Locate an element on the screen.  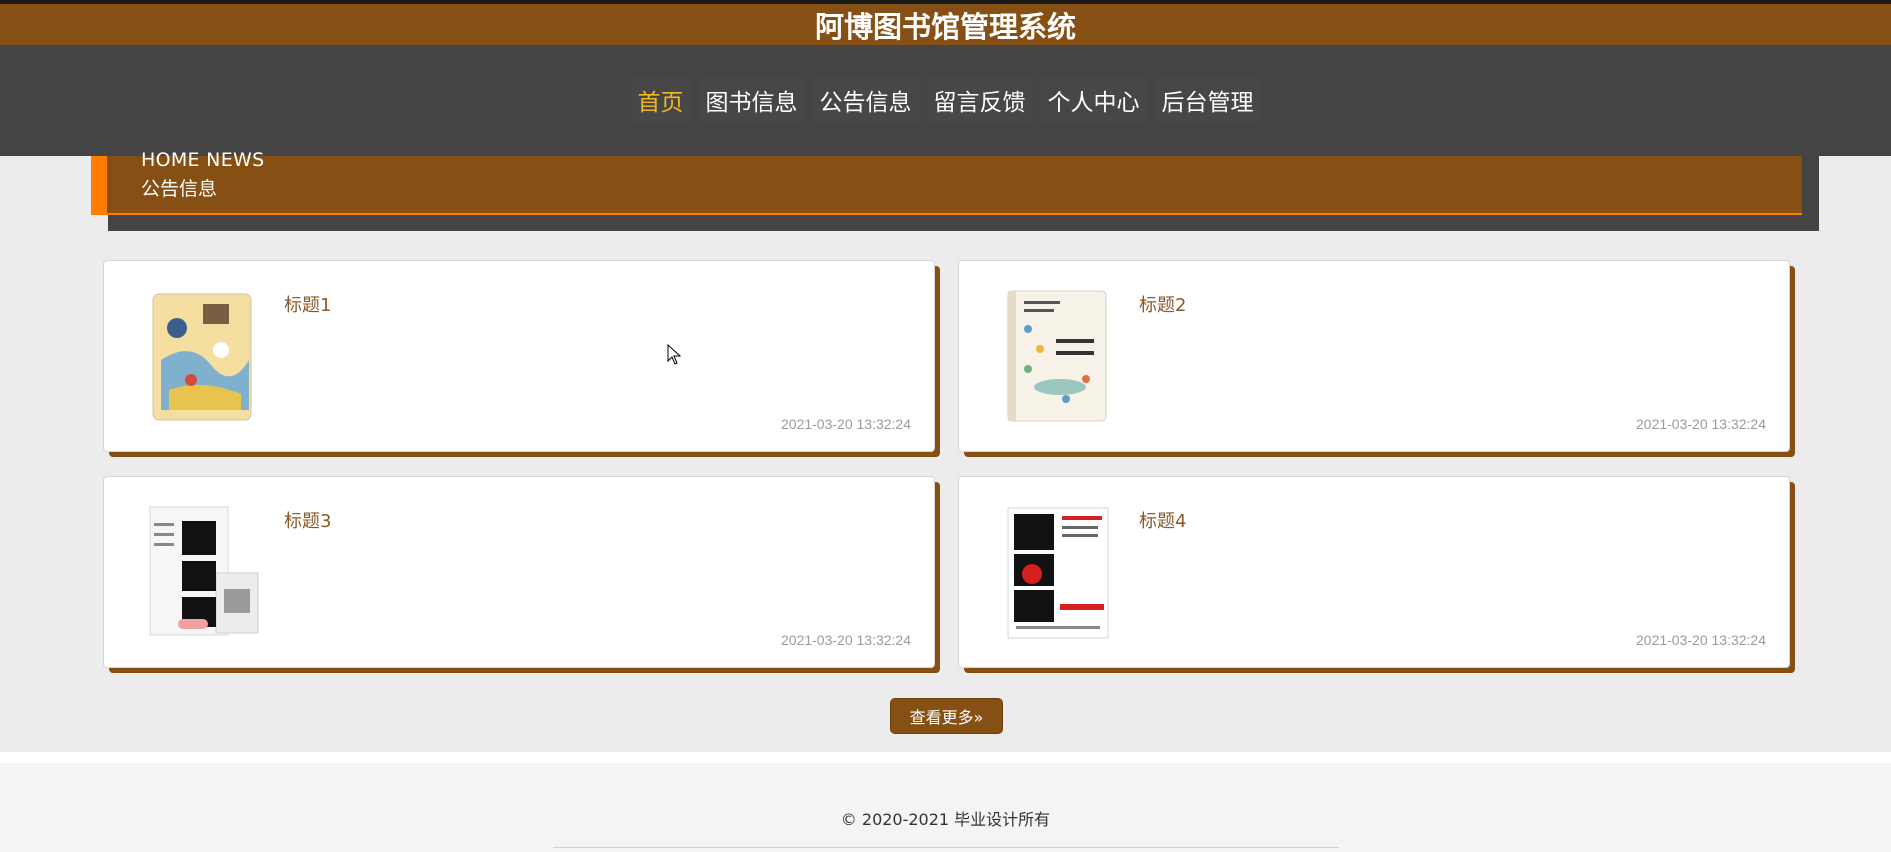
mouse-cursor-icon is located at coordinates (674, 354).